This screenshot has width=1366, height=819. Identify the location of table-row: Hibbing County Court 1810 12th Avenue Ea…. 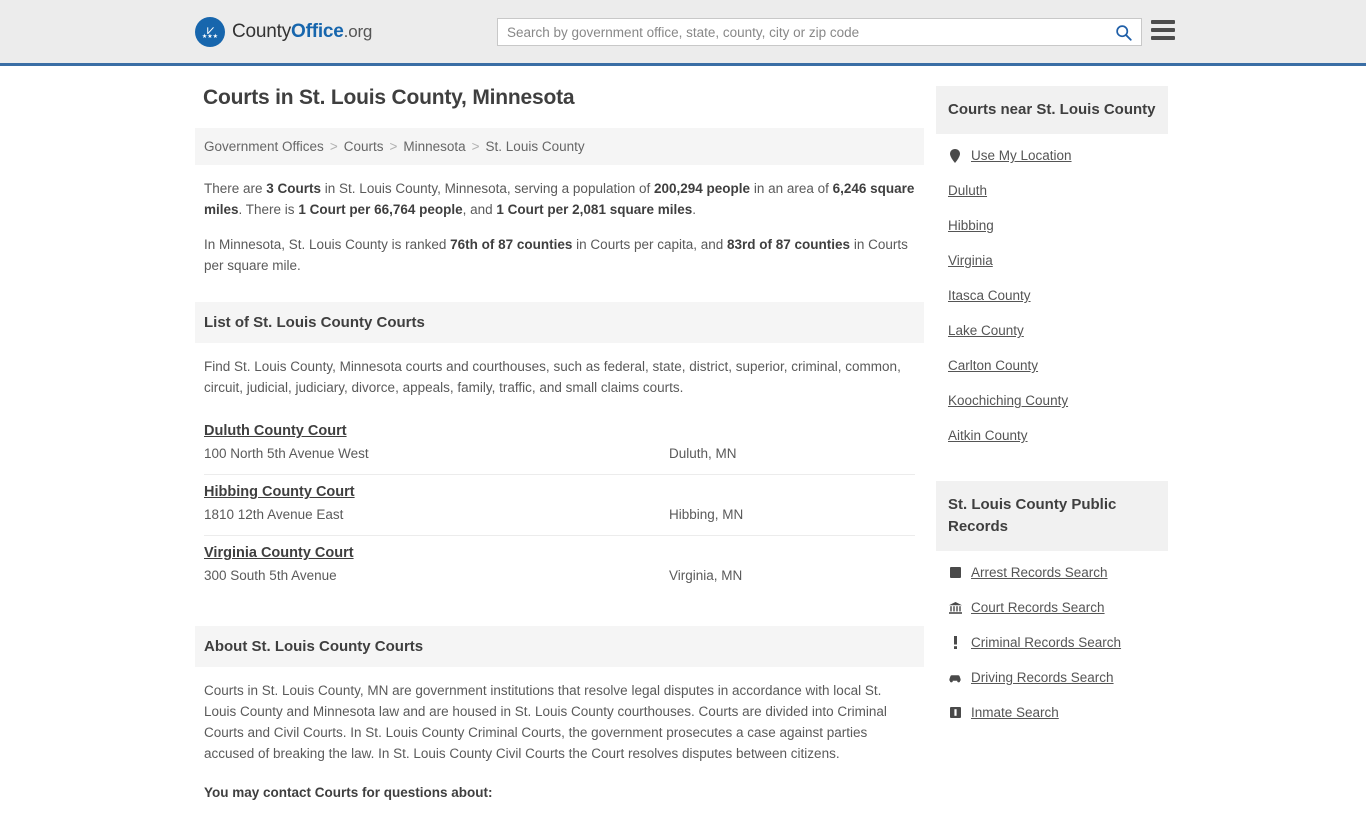
(559, 505).